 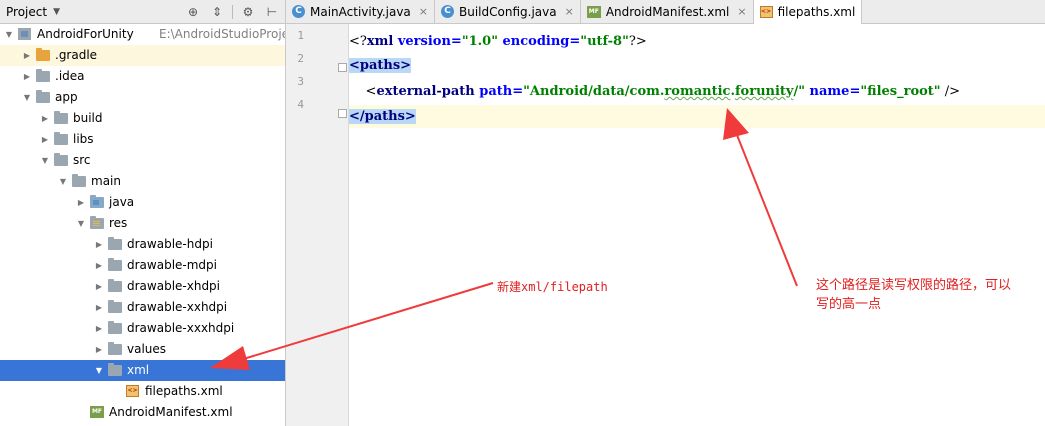 I want to click on tree-item-build: ▶ build, so click(x=142, y=118).